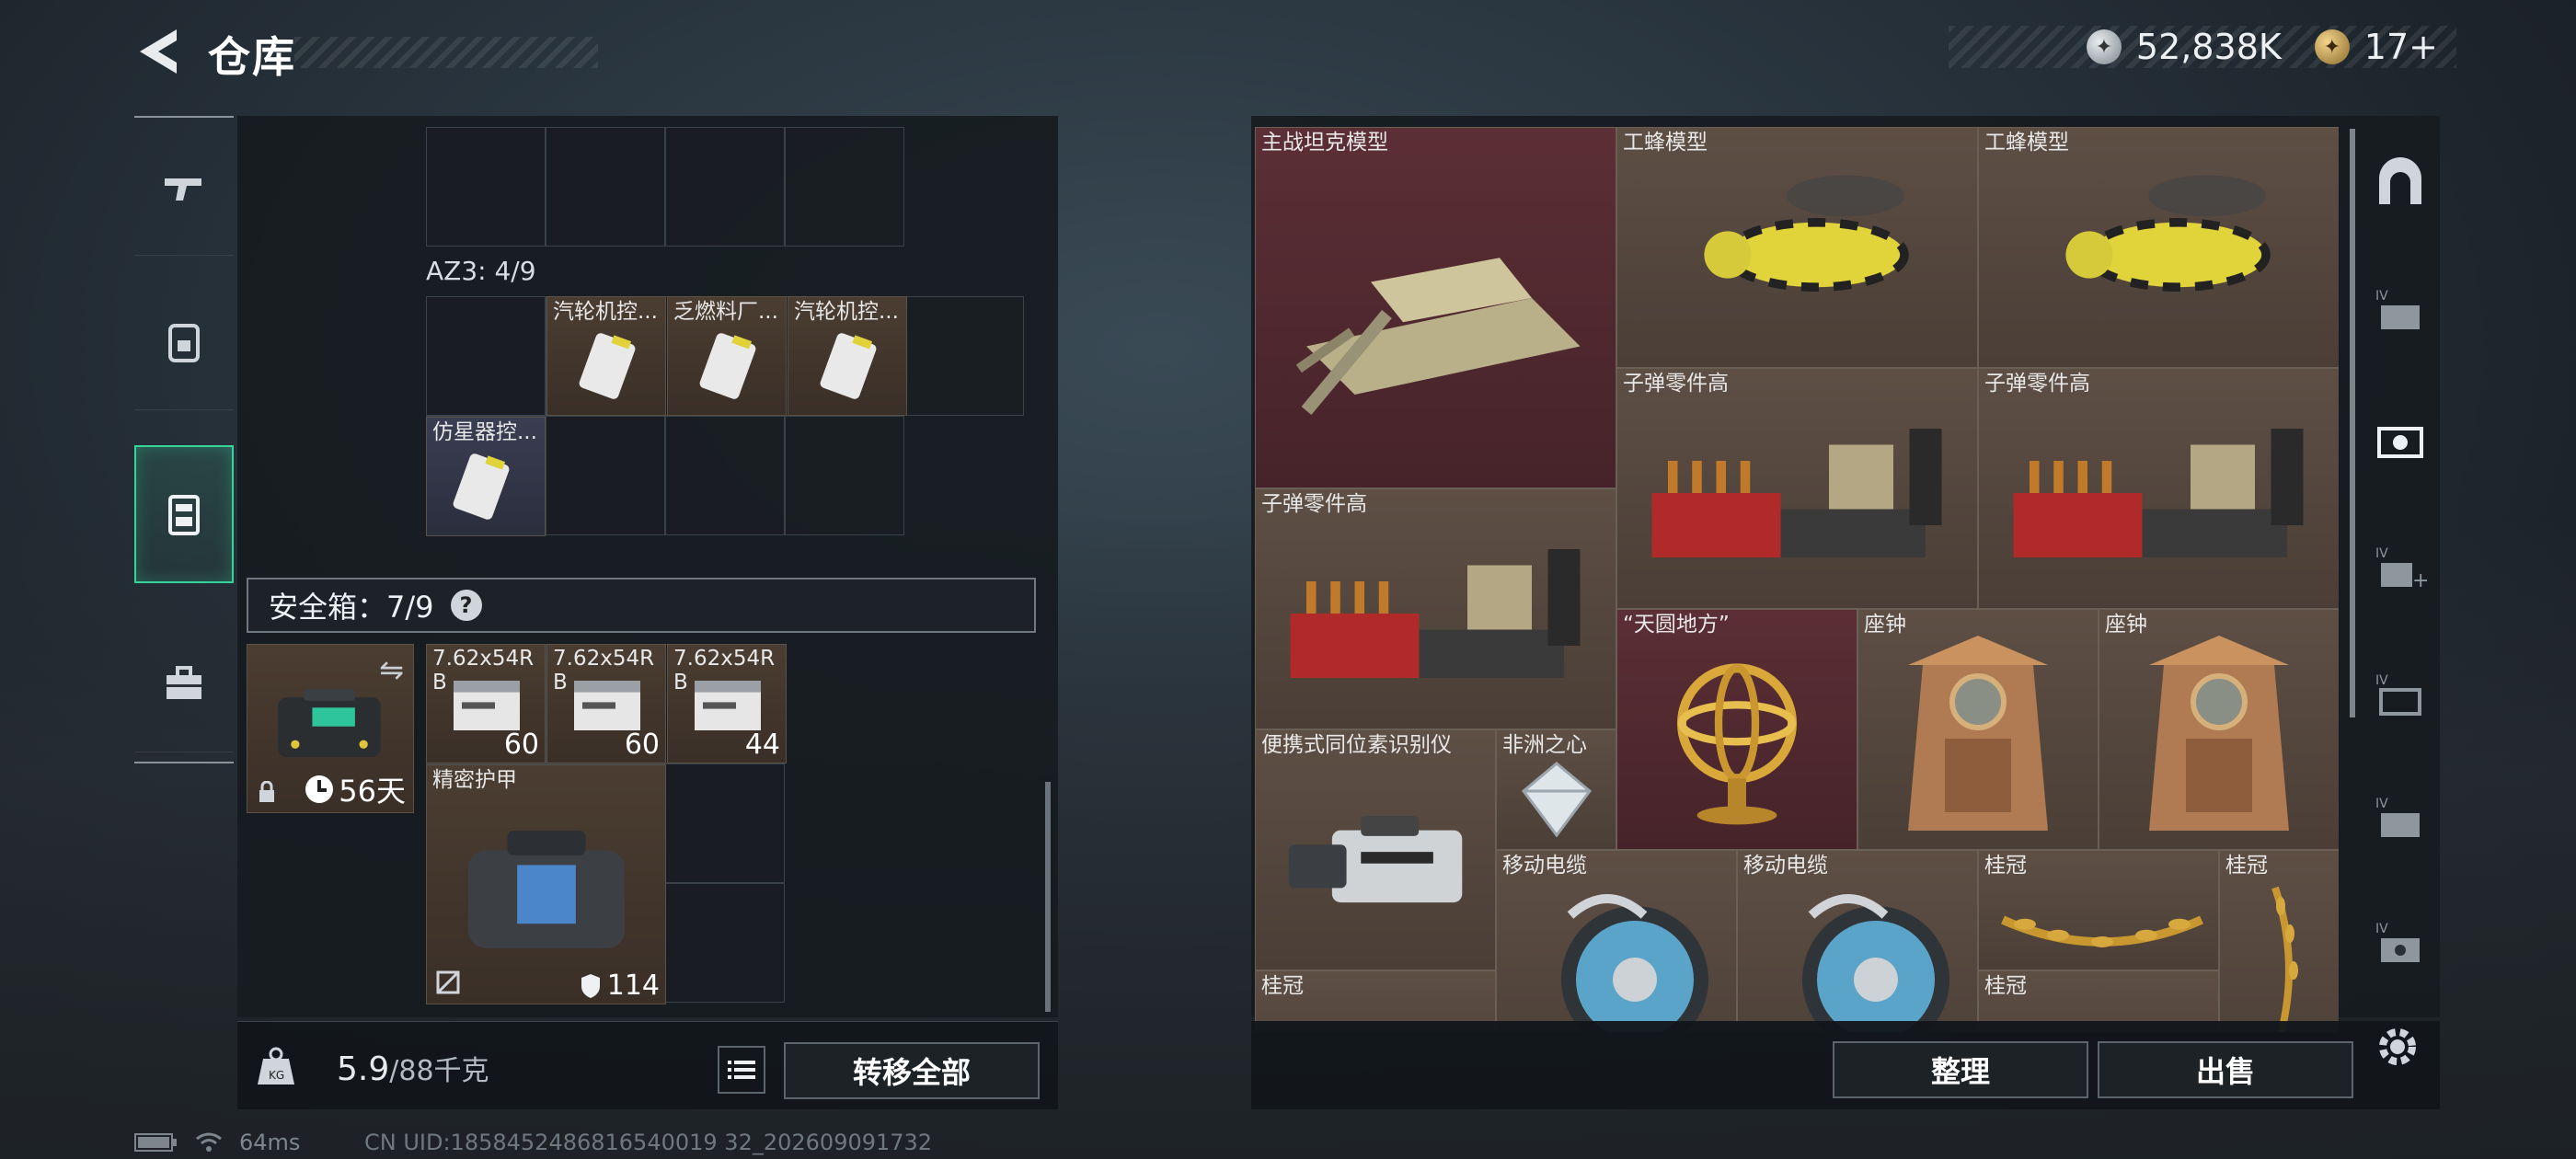  Describe the element at coordinates (546, 884) in the screenshot. I see `armor-item: 精密护甲 114` at that location.